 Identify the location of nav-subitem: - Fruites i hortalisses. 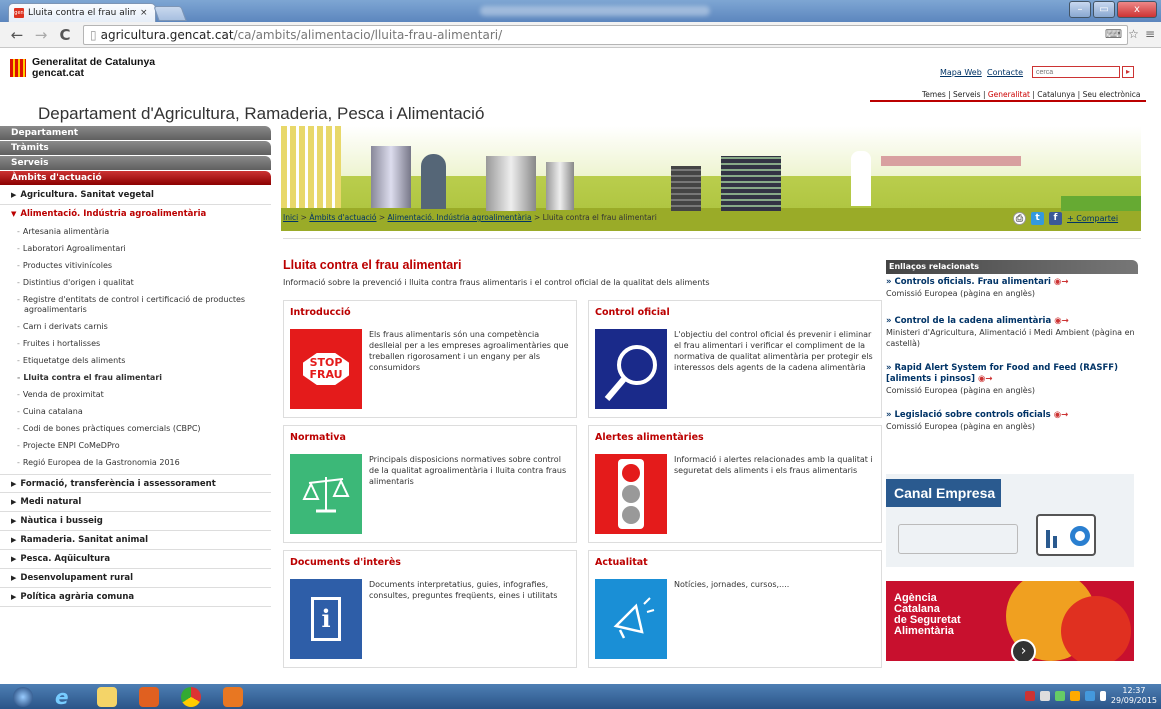
(135, 344).